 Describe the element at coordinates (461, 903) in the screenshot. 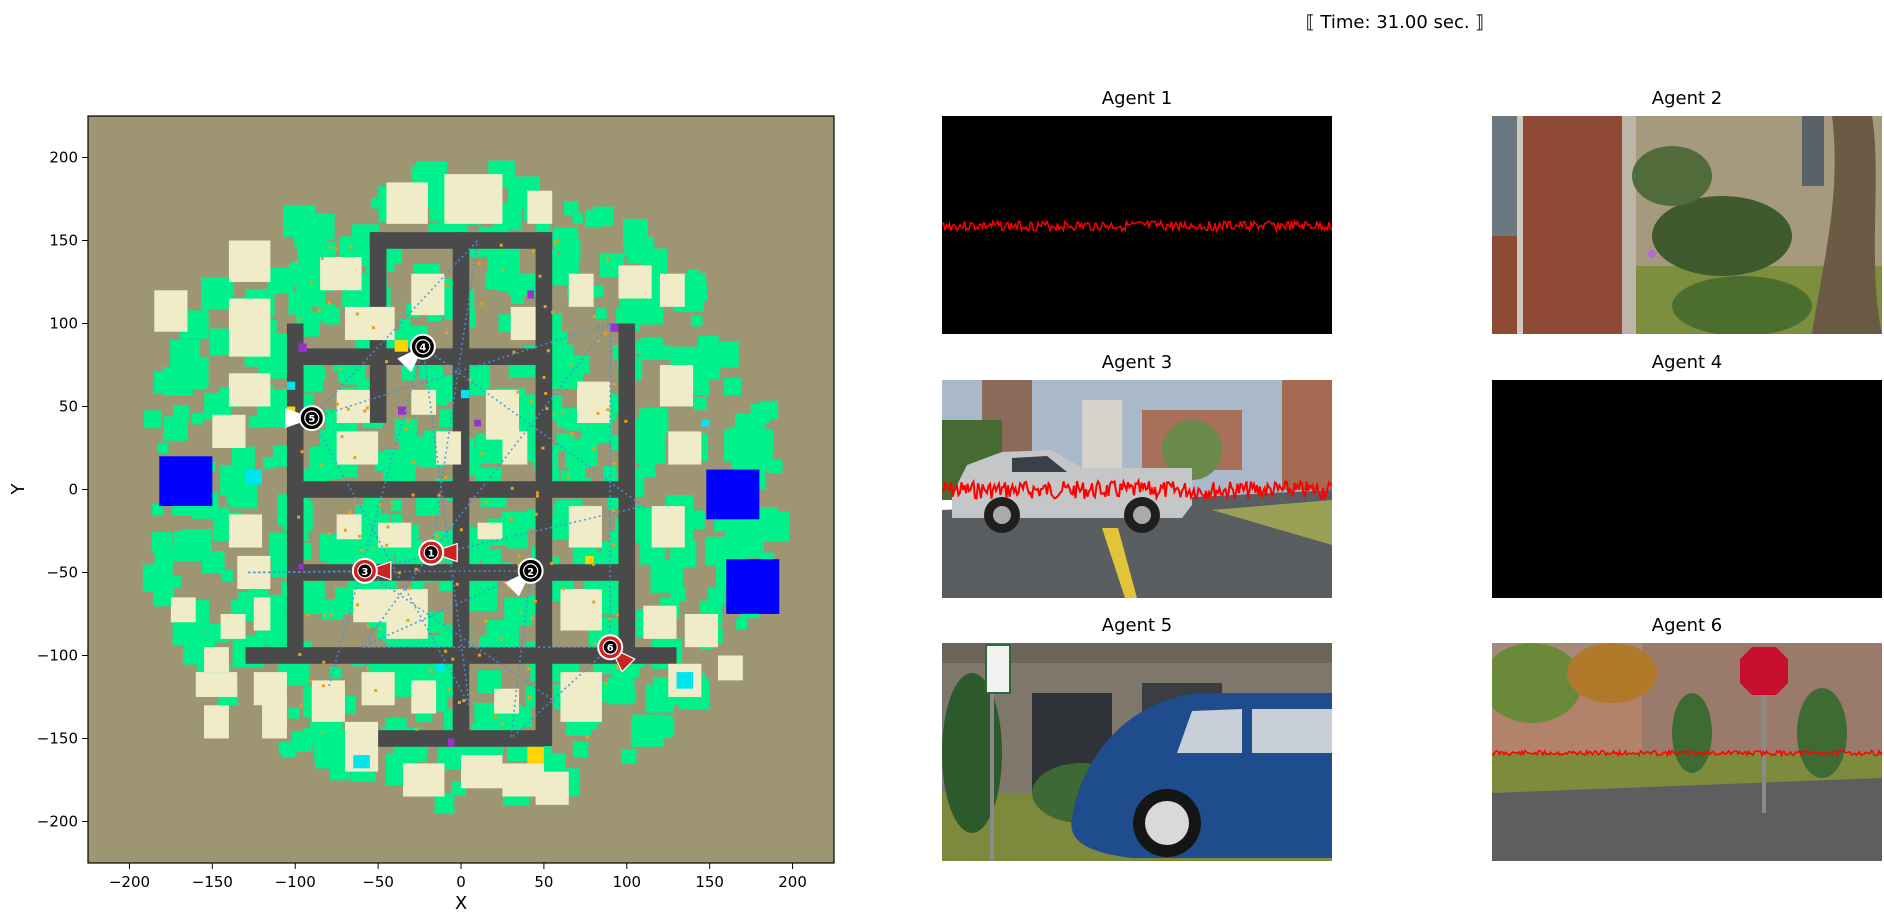

I see `x-axis-label: X` at that location.